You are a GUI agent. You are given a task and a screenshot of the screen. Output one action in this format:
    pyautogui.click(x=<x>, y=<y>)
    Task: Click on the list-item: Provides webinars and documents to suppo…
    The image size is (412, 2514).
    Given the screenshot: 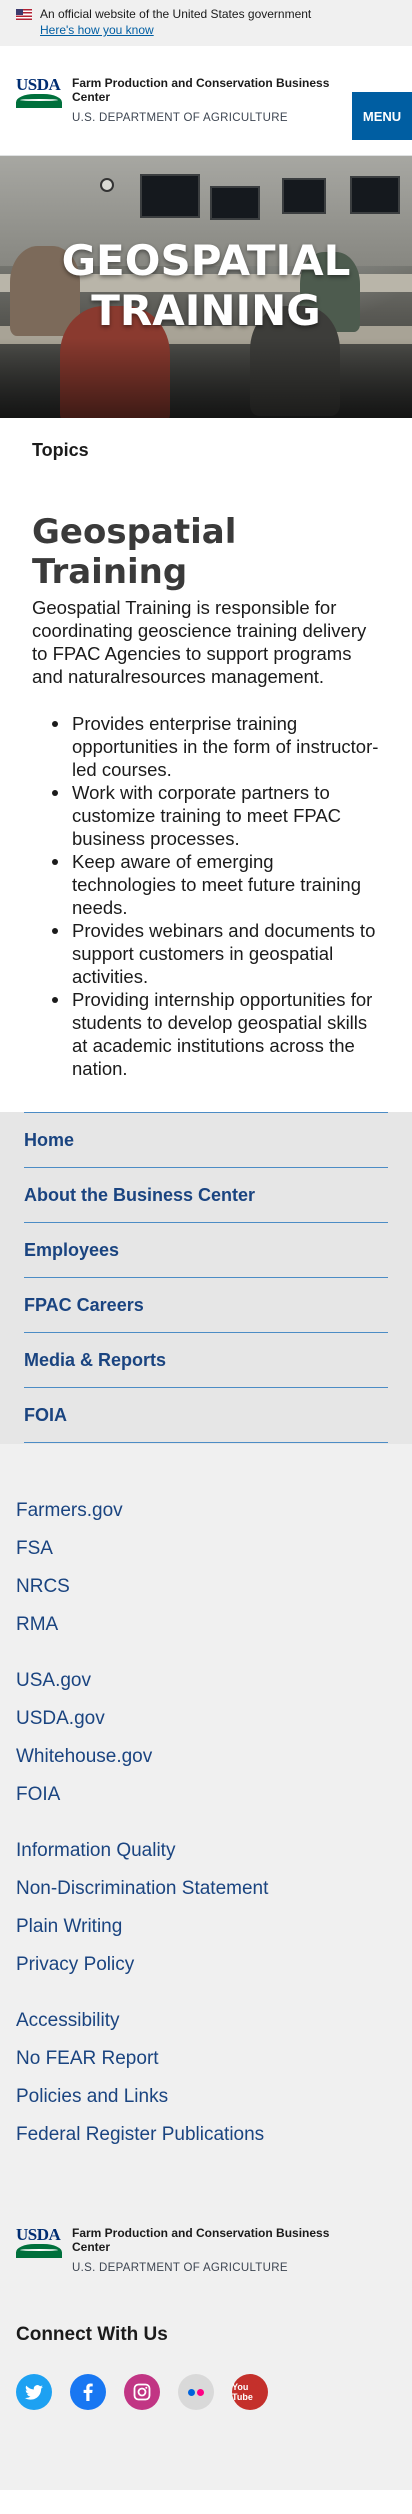 What is the action you would take?
    pyautogui.click(x=216, y=953)
    